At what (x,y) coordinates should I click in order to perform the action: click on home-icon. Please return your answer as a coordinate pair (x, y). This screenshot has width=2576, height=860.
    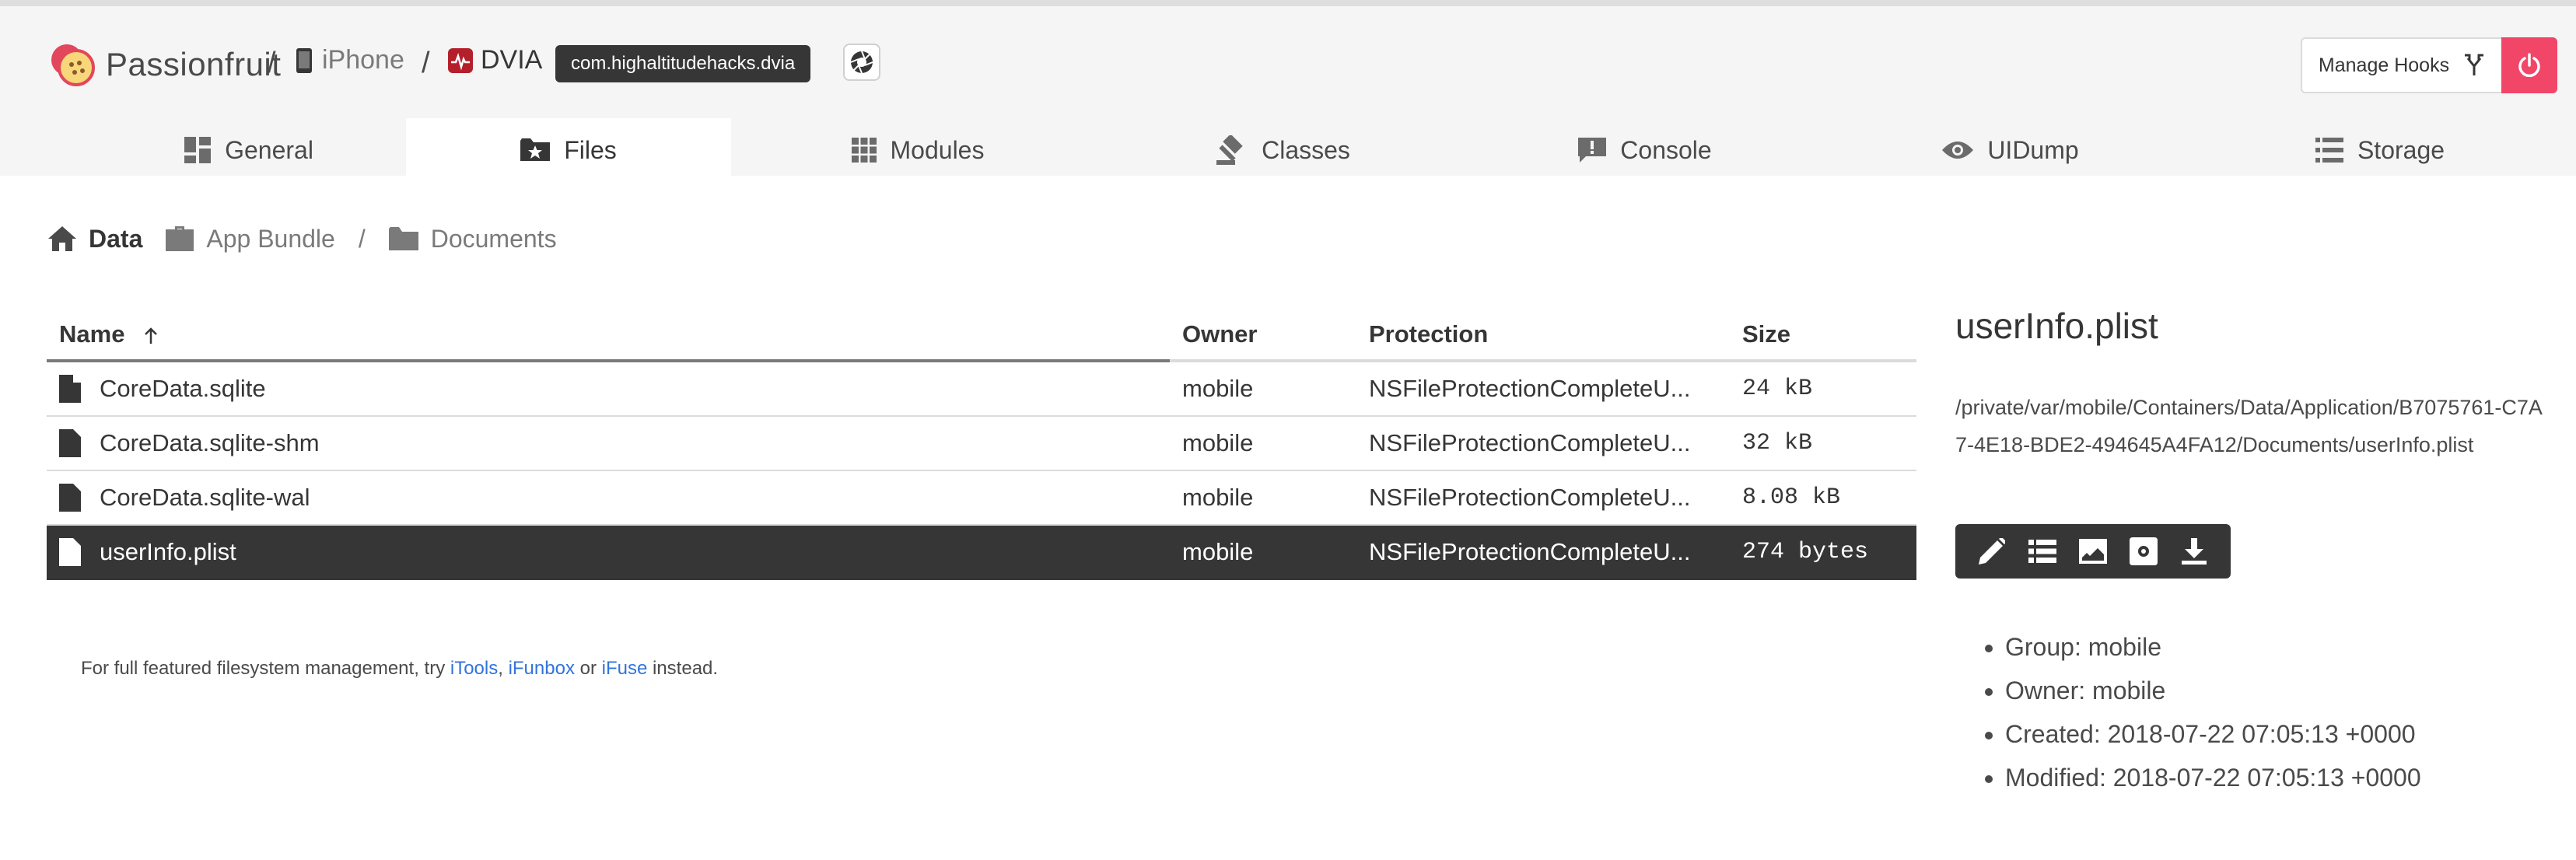
    Looking at the image, I should click on (62, 238).